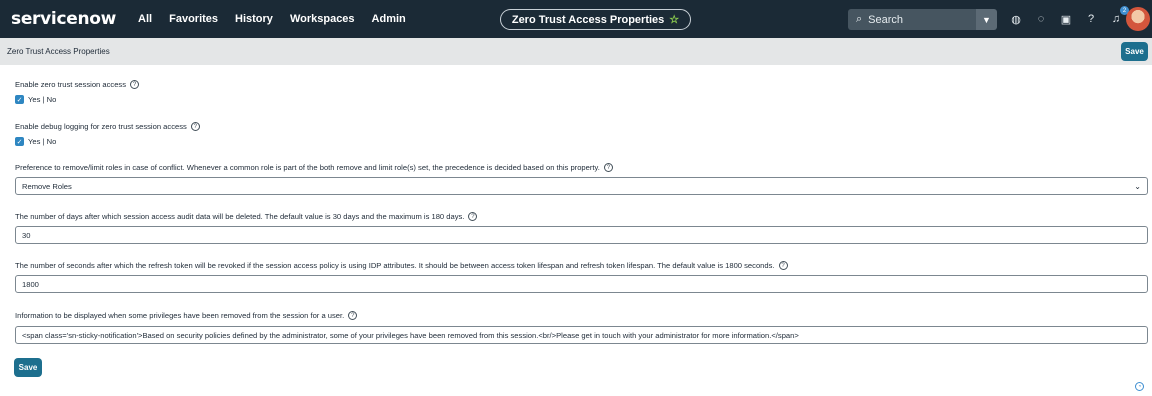 The image size is (1152, 396). I want to click on chat-icon: ◌, so click(1041, 19).